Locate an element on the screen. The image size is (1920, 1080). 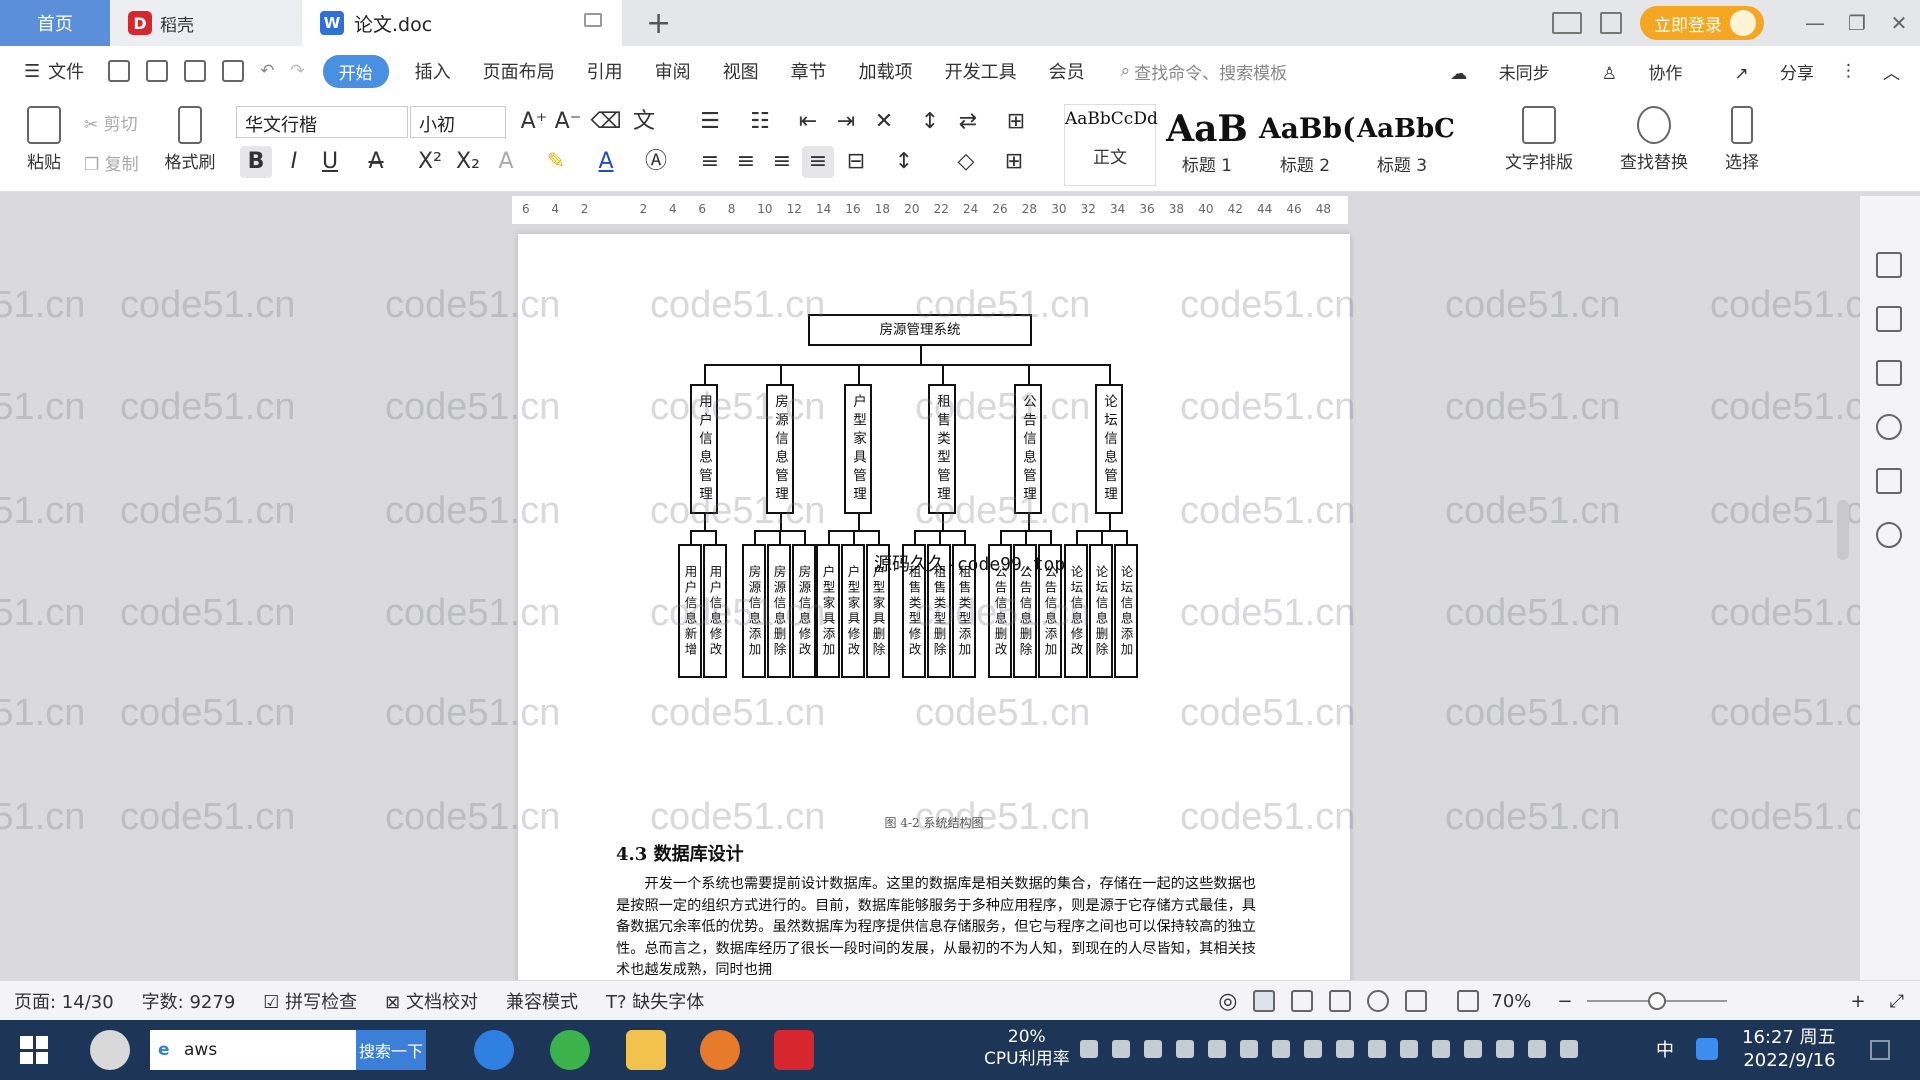
sync-button: ☁ 未同步 is located at coordinates (1486, 71).